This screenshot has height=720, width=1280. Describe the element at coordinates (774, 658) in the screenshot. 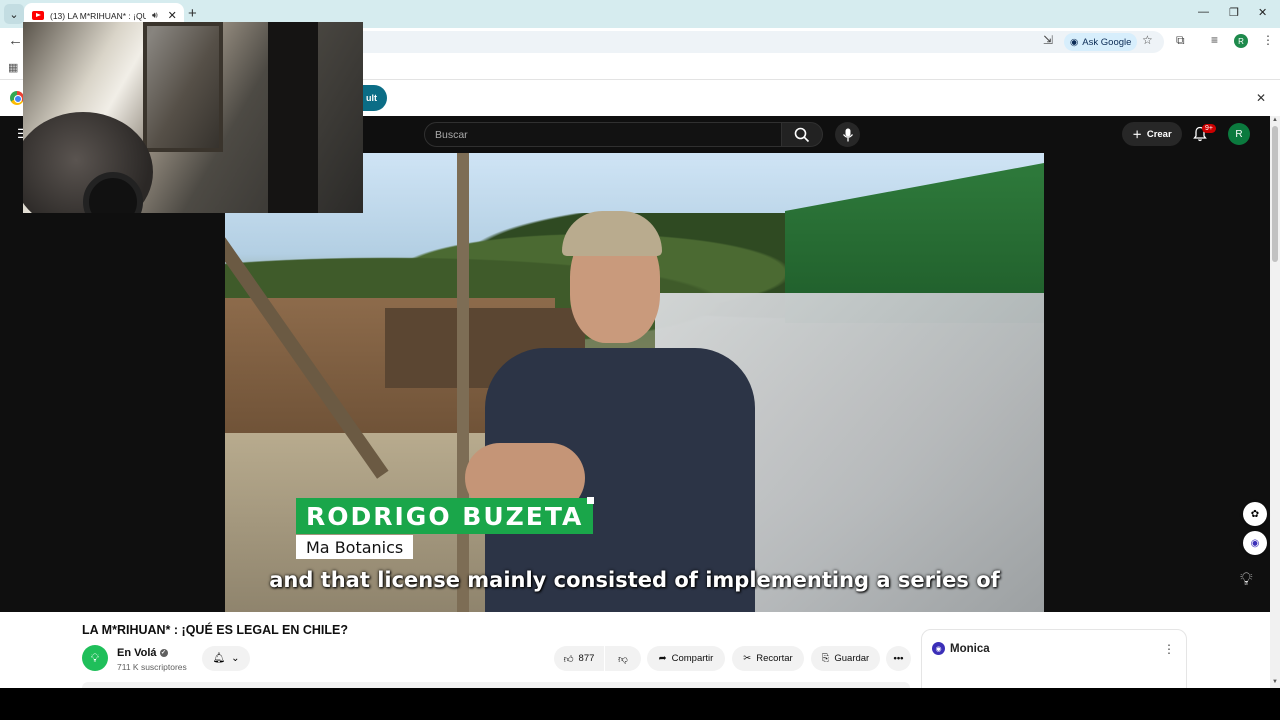

I see `clip-label: Recortar` at that location.